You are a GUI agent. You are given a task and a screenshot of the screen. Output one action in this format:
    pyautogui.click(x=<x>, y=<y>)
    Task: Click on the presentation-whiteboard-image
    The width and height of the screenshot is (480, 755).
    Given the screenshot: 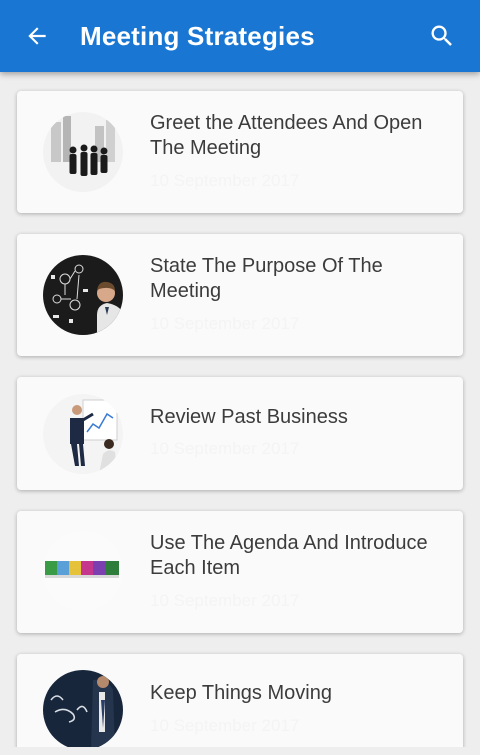 What is the action you would take?
    pyautogui.click(x=83, y=434)
    